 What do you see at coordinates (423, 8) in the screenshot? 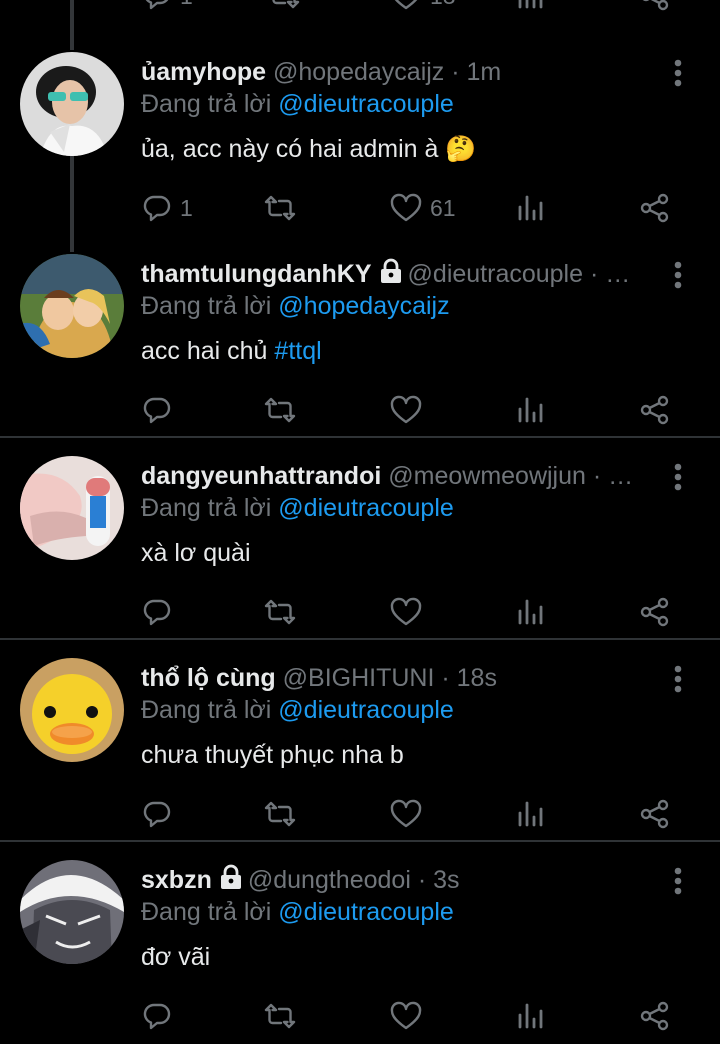
I see `like-button: 13` at bounding box center [423, 8].